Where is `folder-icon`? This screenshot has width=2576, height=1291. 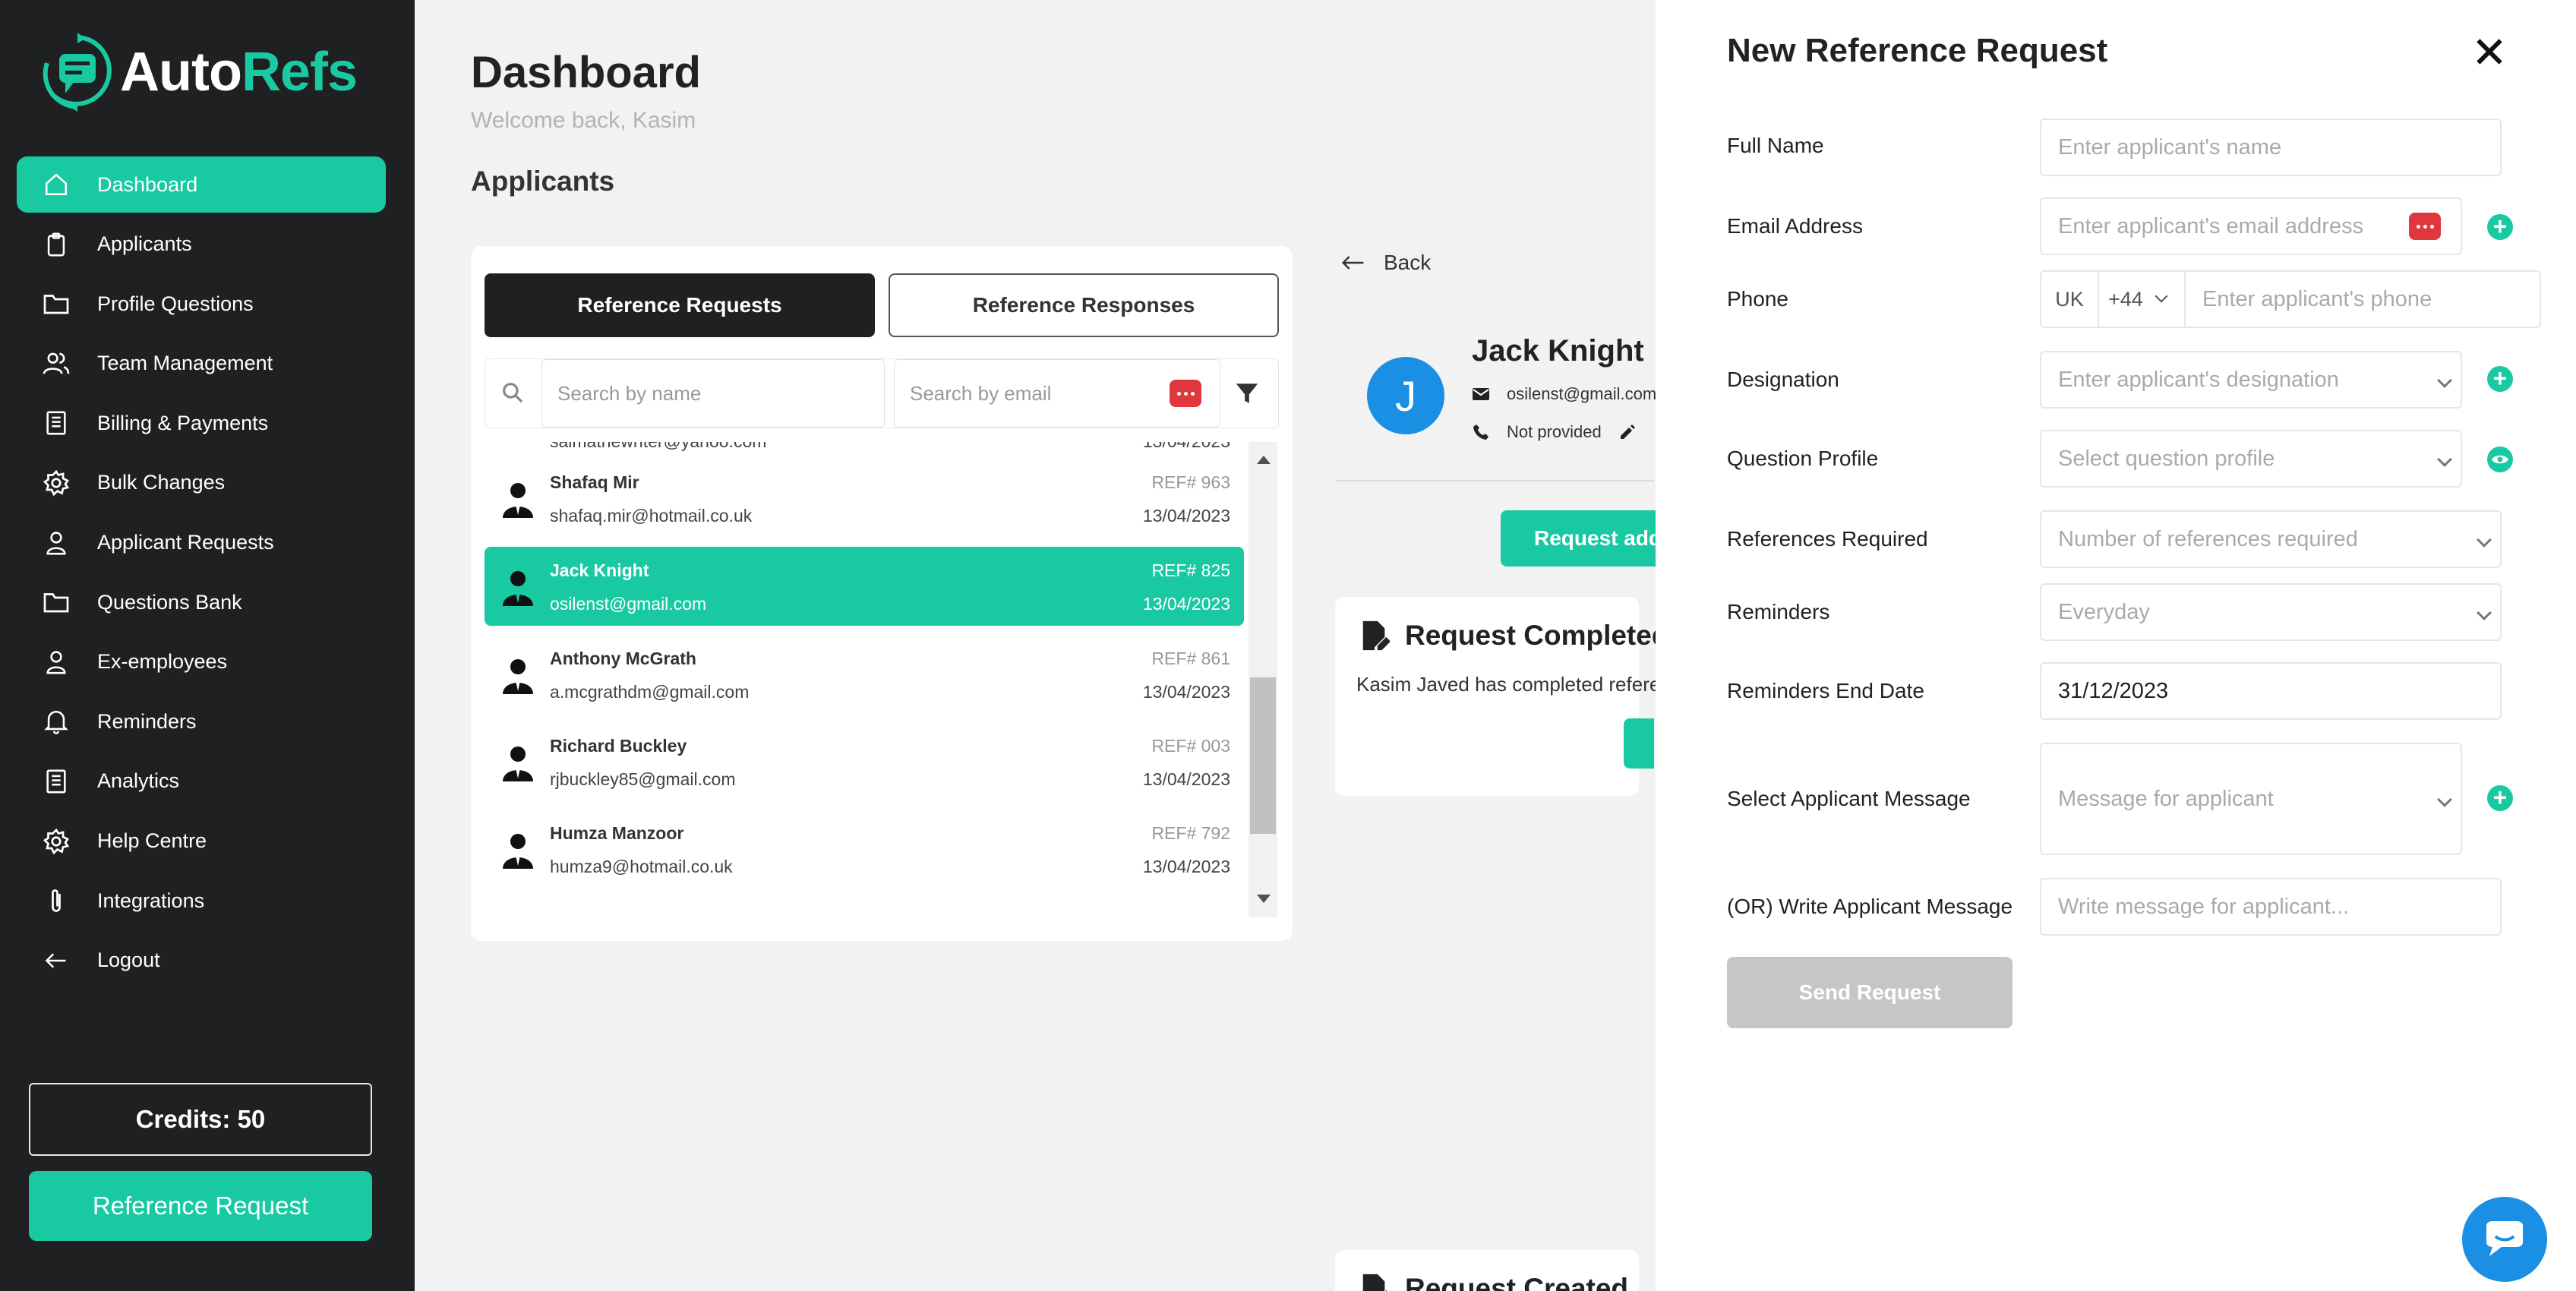
folder-icon is located at coordinates (56, 304).